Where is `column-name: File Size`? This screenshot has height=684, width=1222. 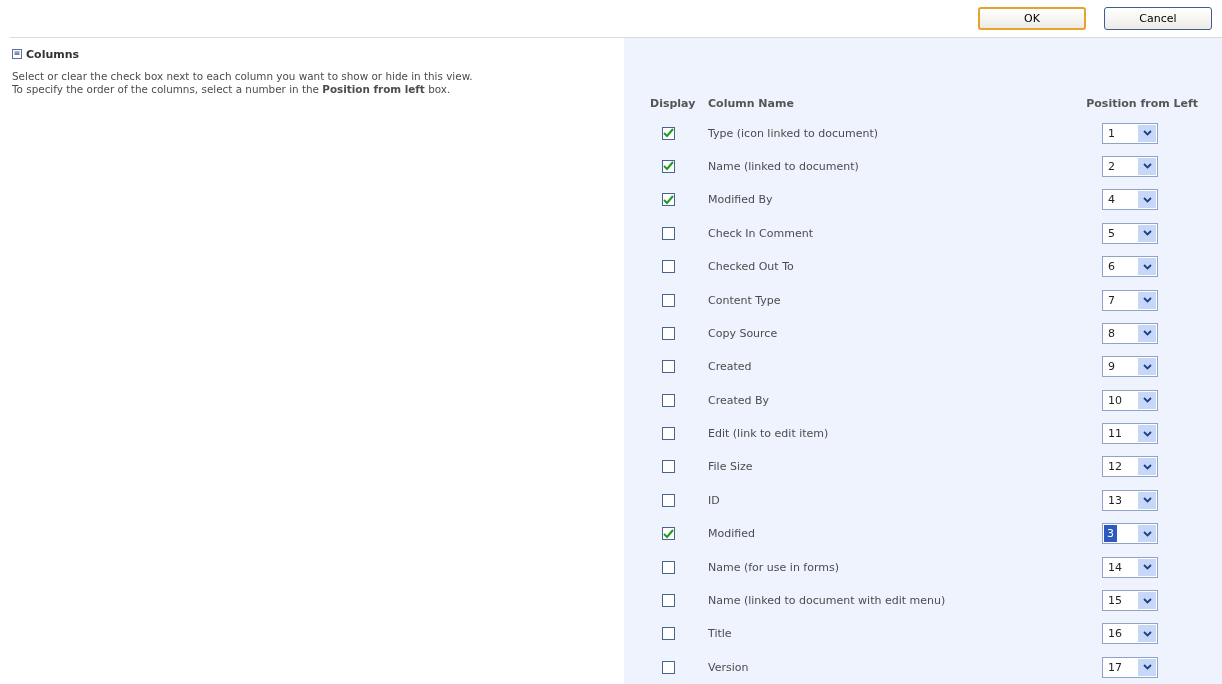 column-name: File Size is located at coordinates (730, 467).